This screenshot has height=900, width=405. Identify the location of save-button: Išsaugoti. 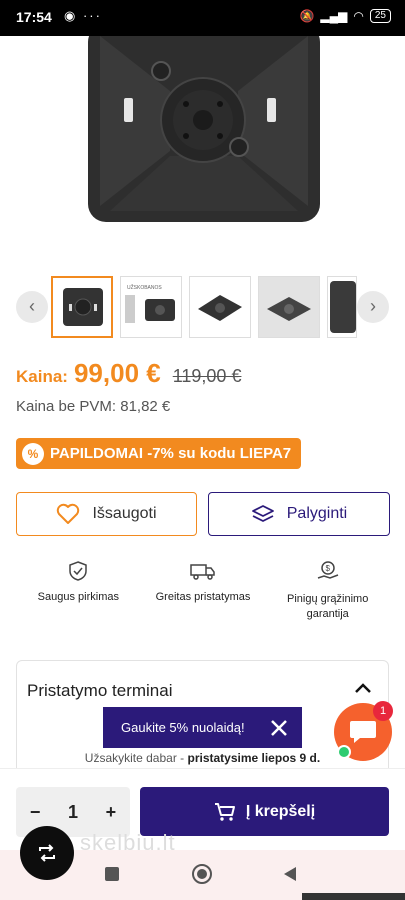
(106, 514).